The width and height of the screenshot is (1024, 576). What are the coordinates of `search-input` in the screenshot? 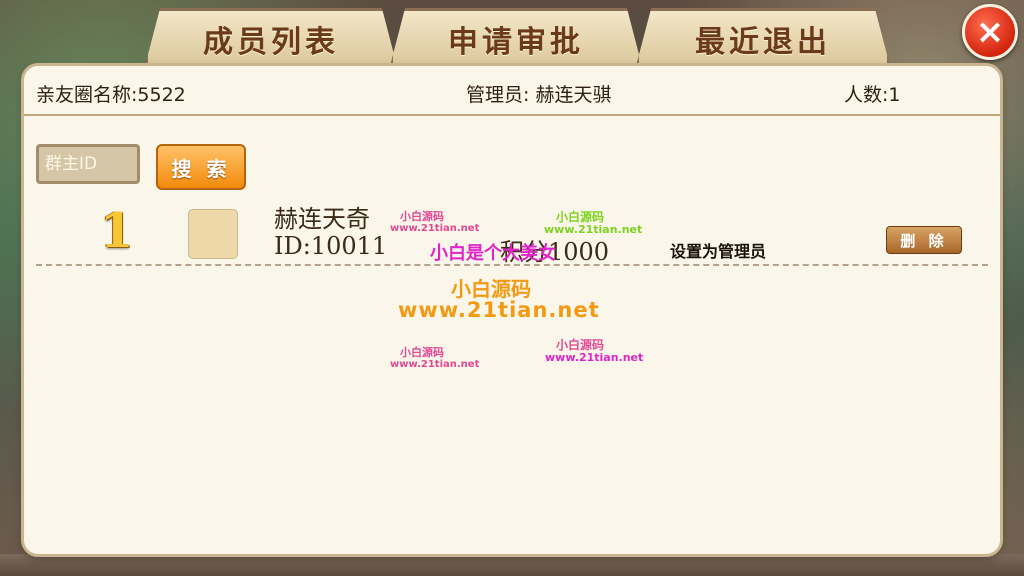 It's located at (88, 164).